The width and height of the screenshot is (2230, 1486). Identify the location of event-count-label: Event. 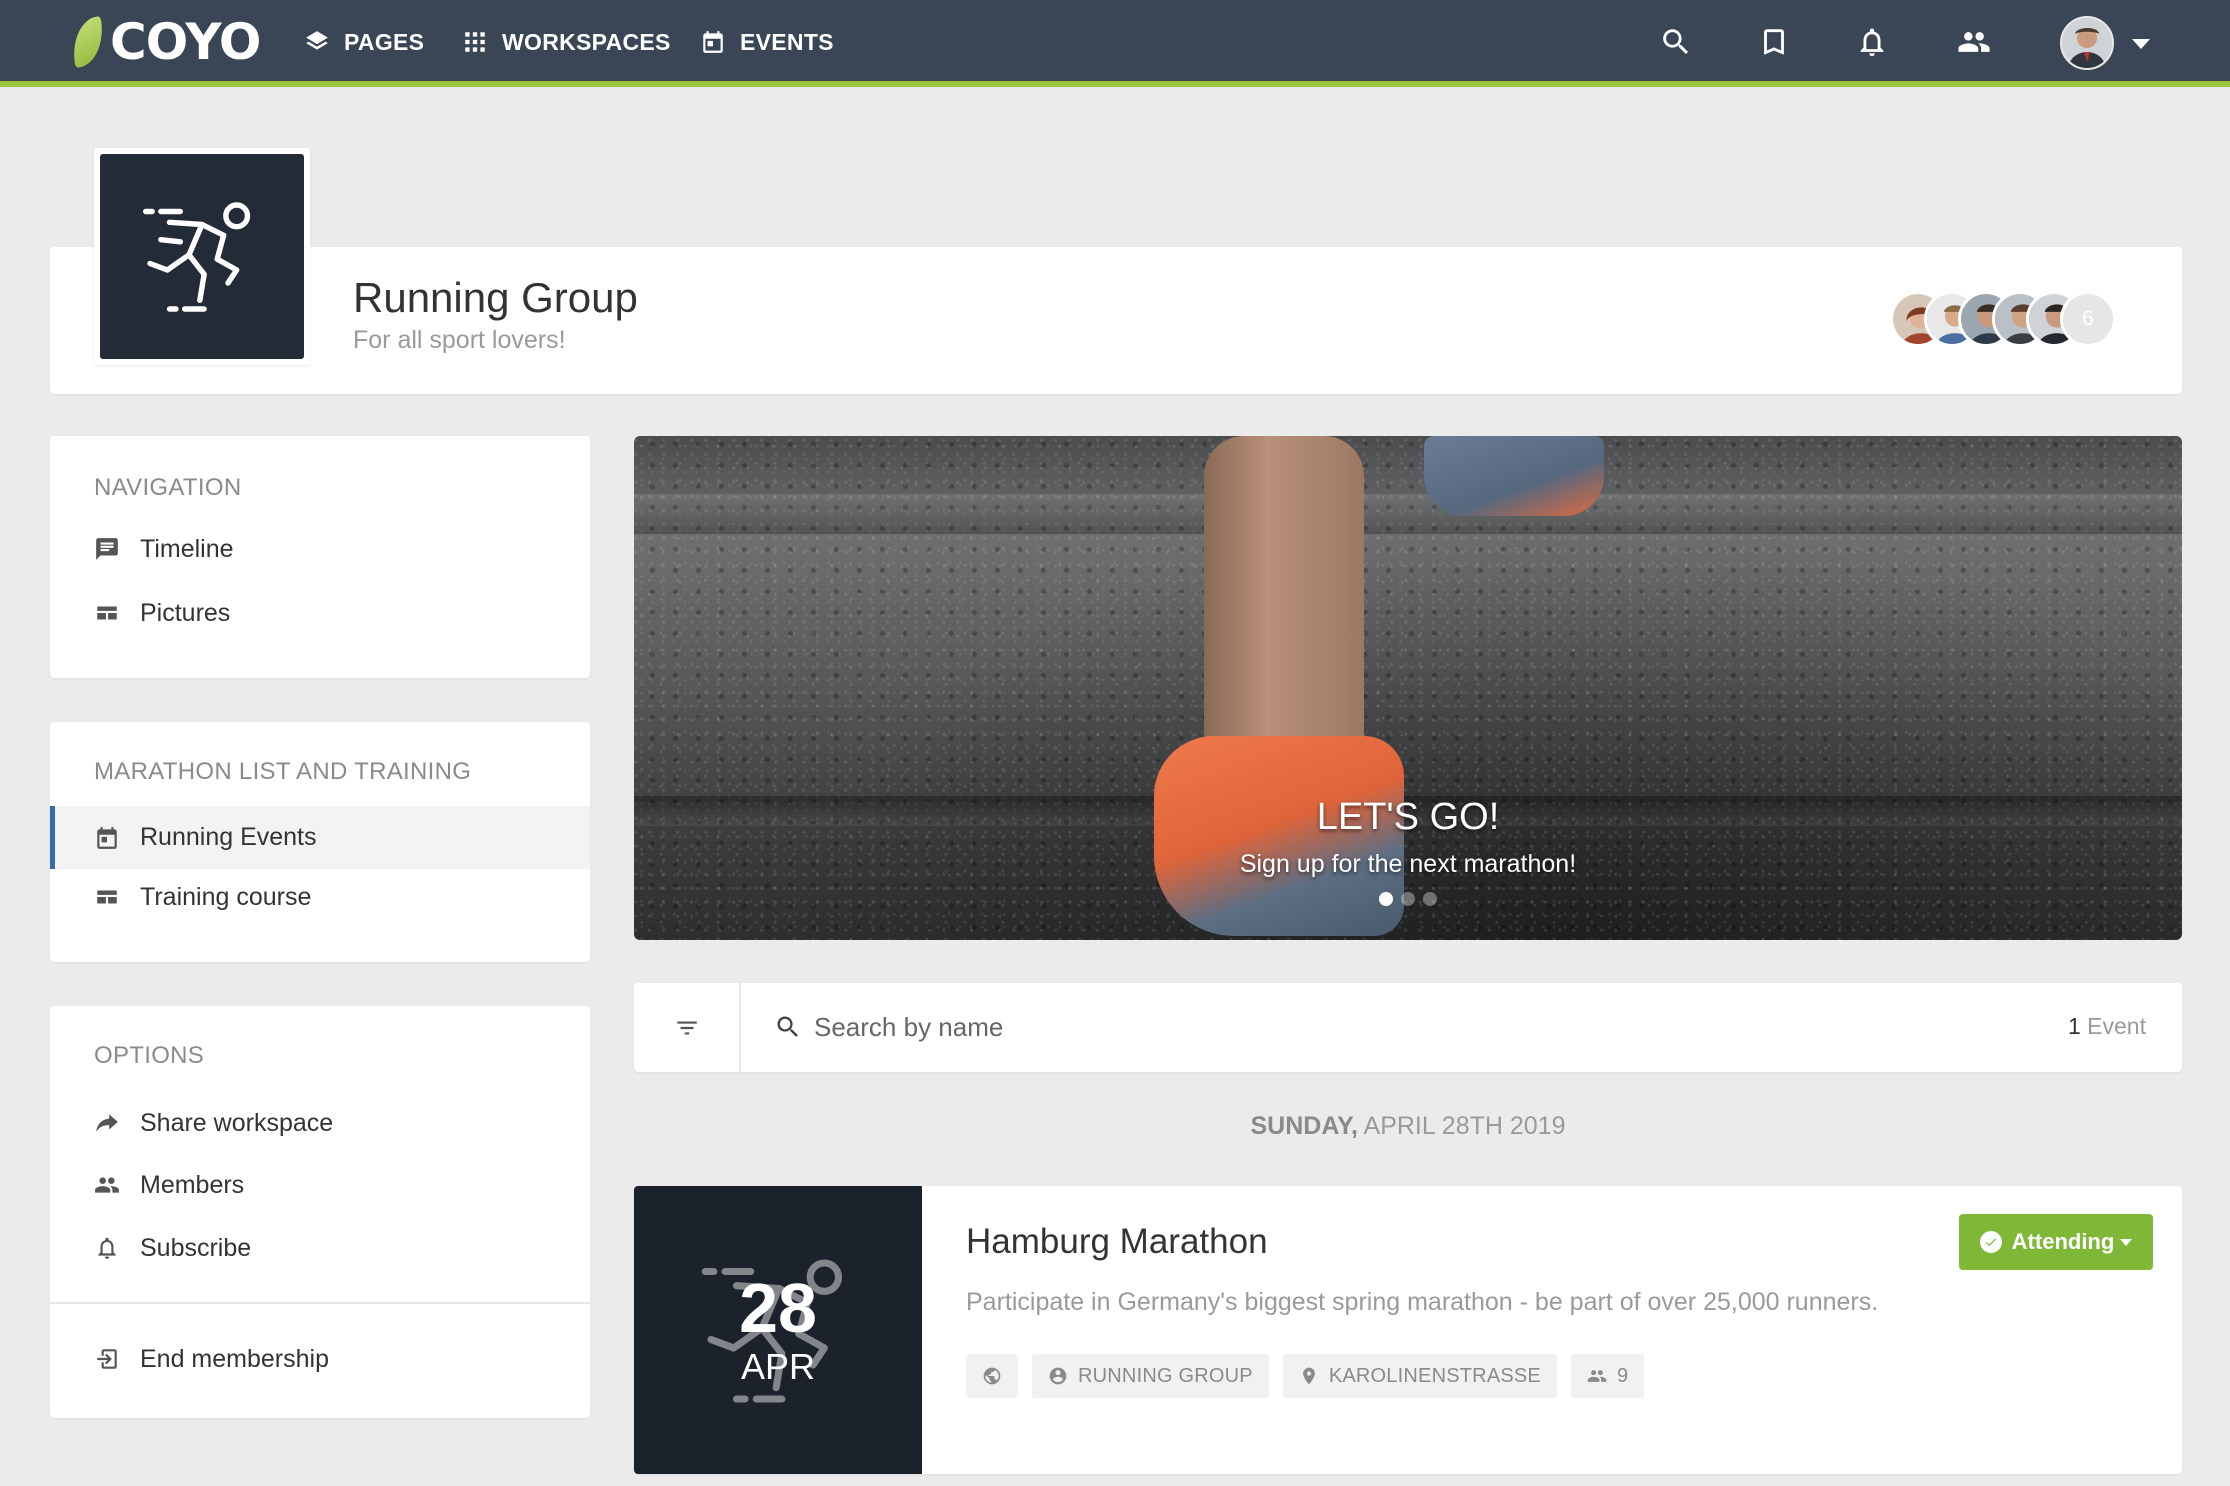
(2116, 1026).